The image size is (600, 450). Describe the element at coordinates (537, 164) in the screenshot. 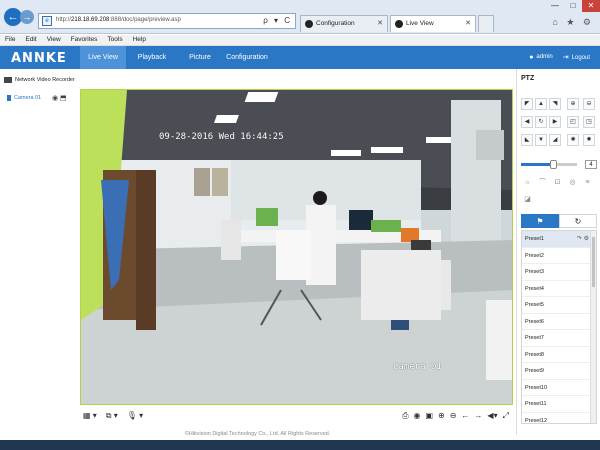

I see `speed-fill` at that location.